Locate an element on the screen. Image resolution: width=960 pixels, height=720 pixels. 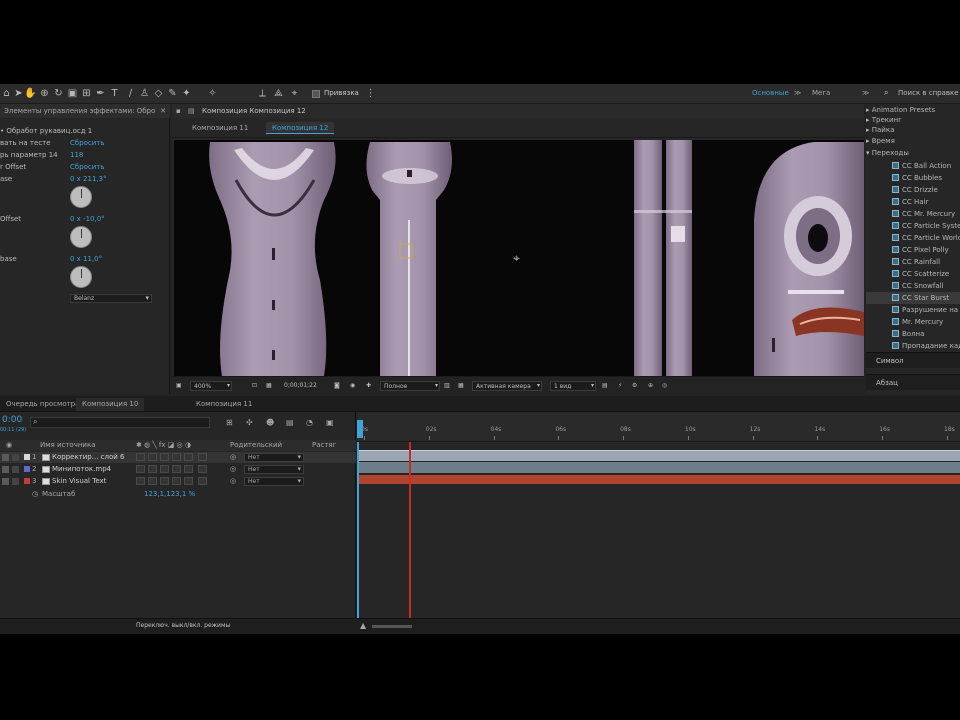
preset-item: Пропадание кадр is located at coordinates (913, 346).